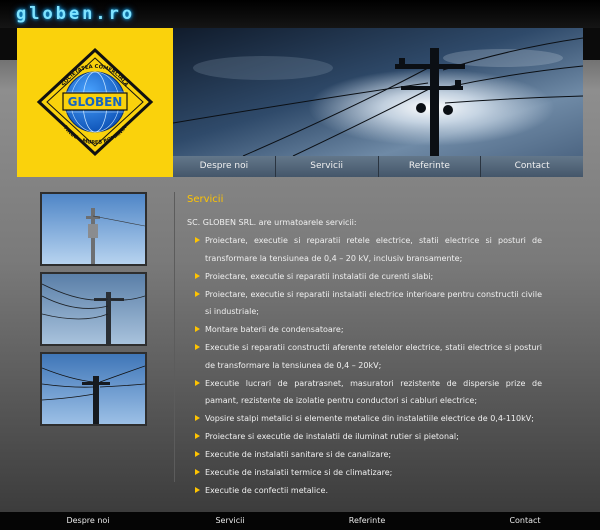  Describe the element at coordinates (205, 199) in the screenshot. I see `section-title: Servicii` at that location.